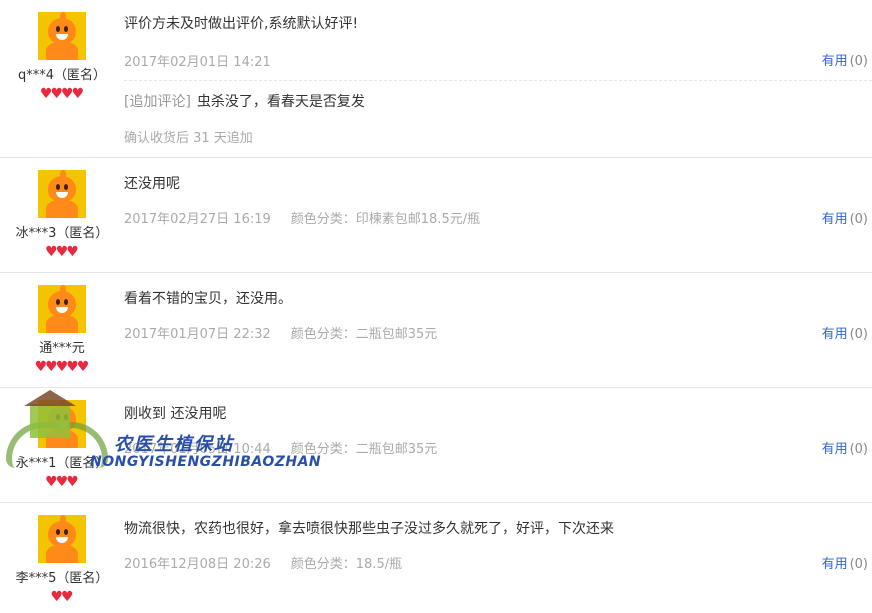 The height and width of the screenshot is (613, 872). Describe the element at coordinates (174, 444) in the screenshot. I see `watermark-text-cn: 农医生植保站` at that location.